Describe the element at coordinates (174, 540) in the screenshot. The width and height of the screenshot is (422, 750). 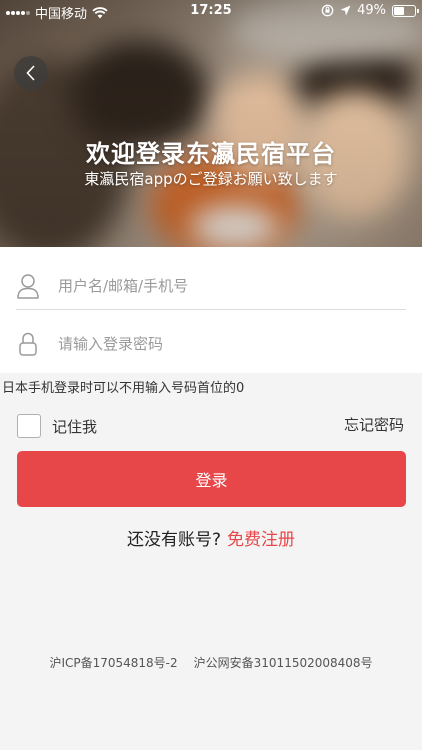
I see `register-question: 还没有账号?` at that location.